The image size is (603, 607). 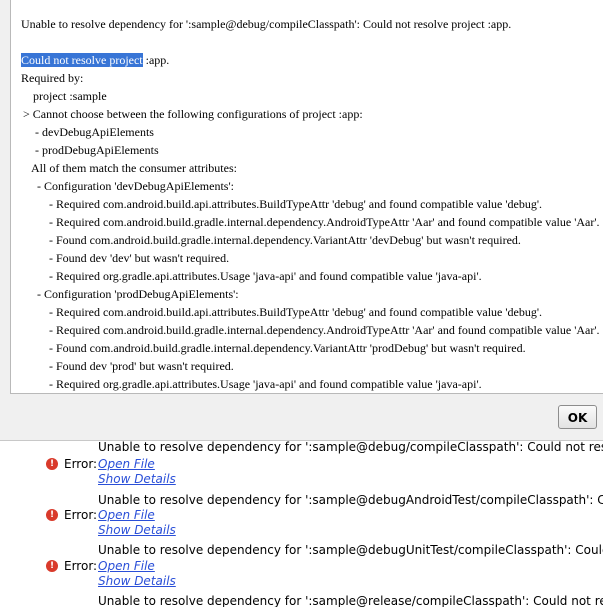 I want to click on after-selection: :app., so click(x=156, y=60).